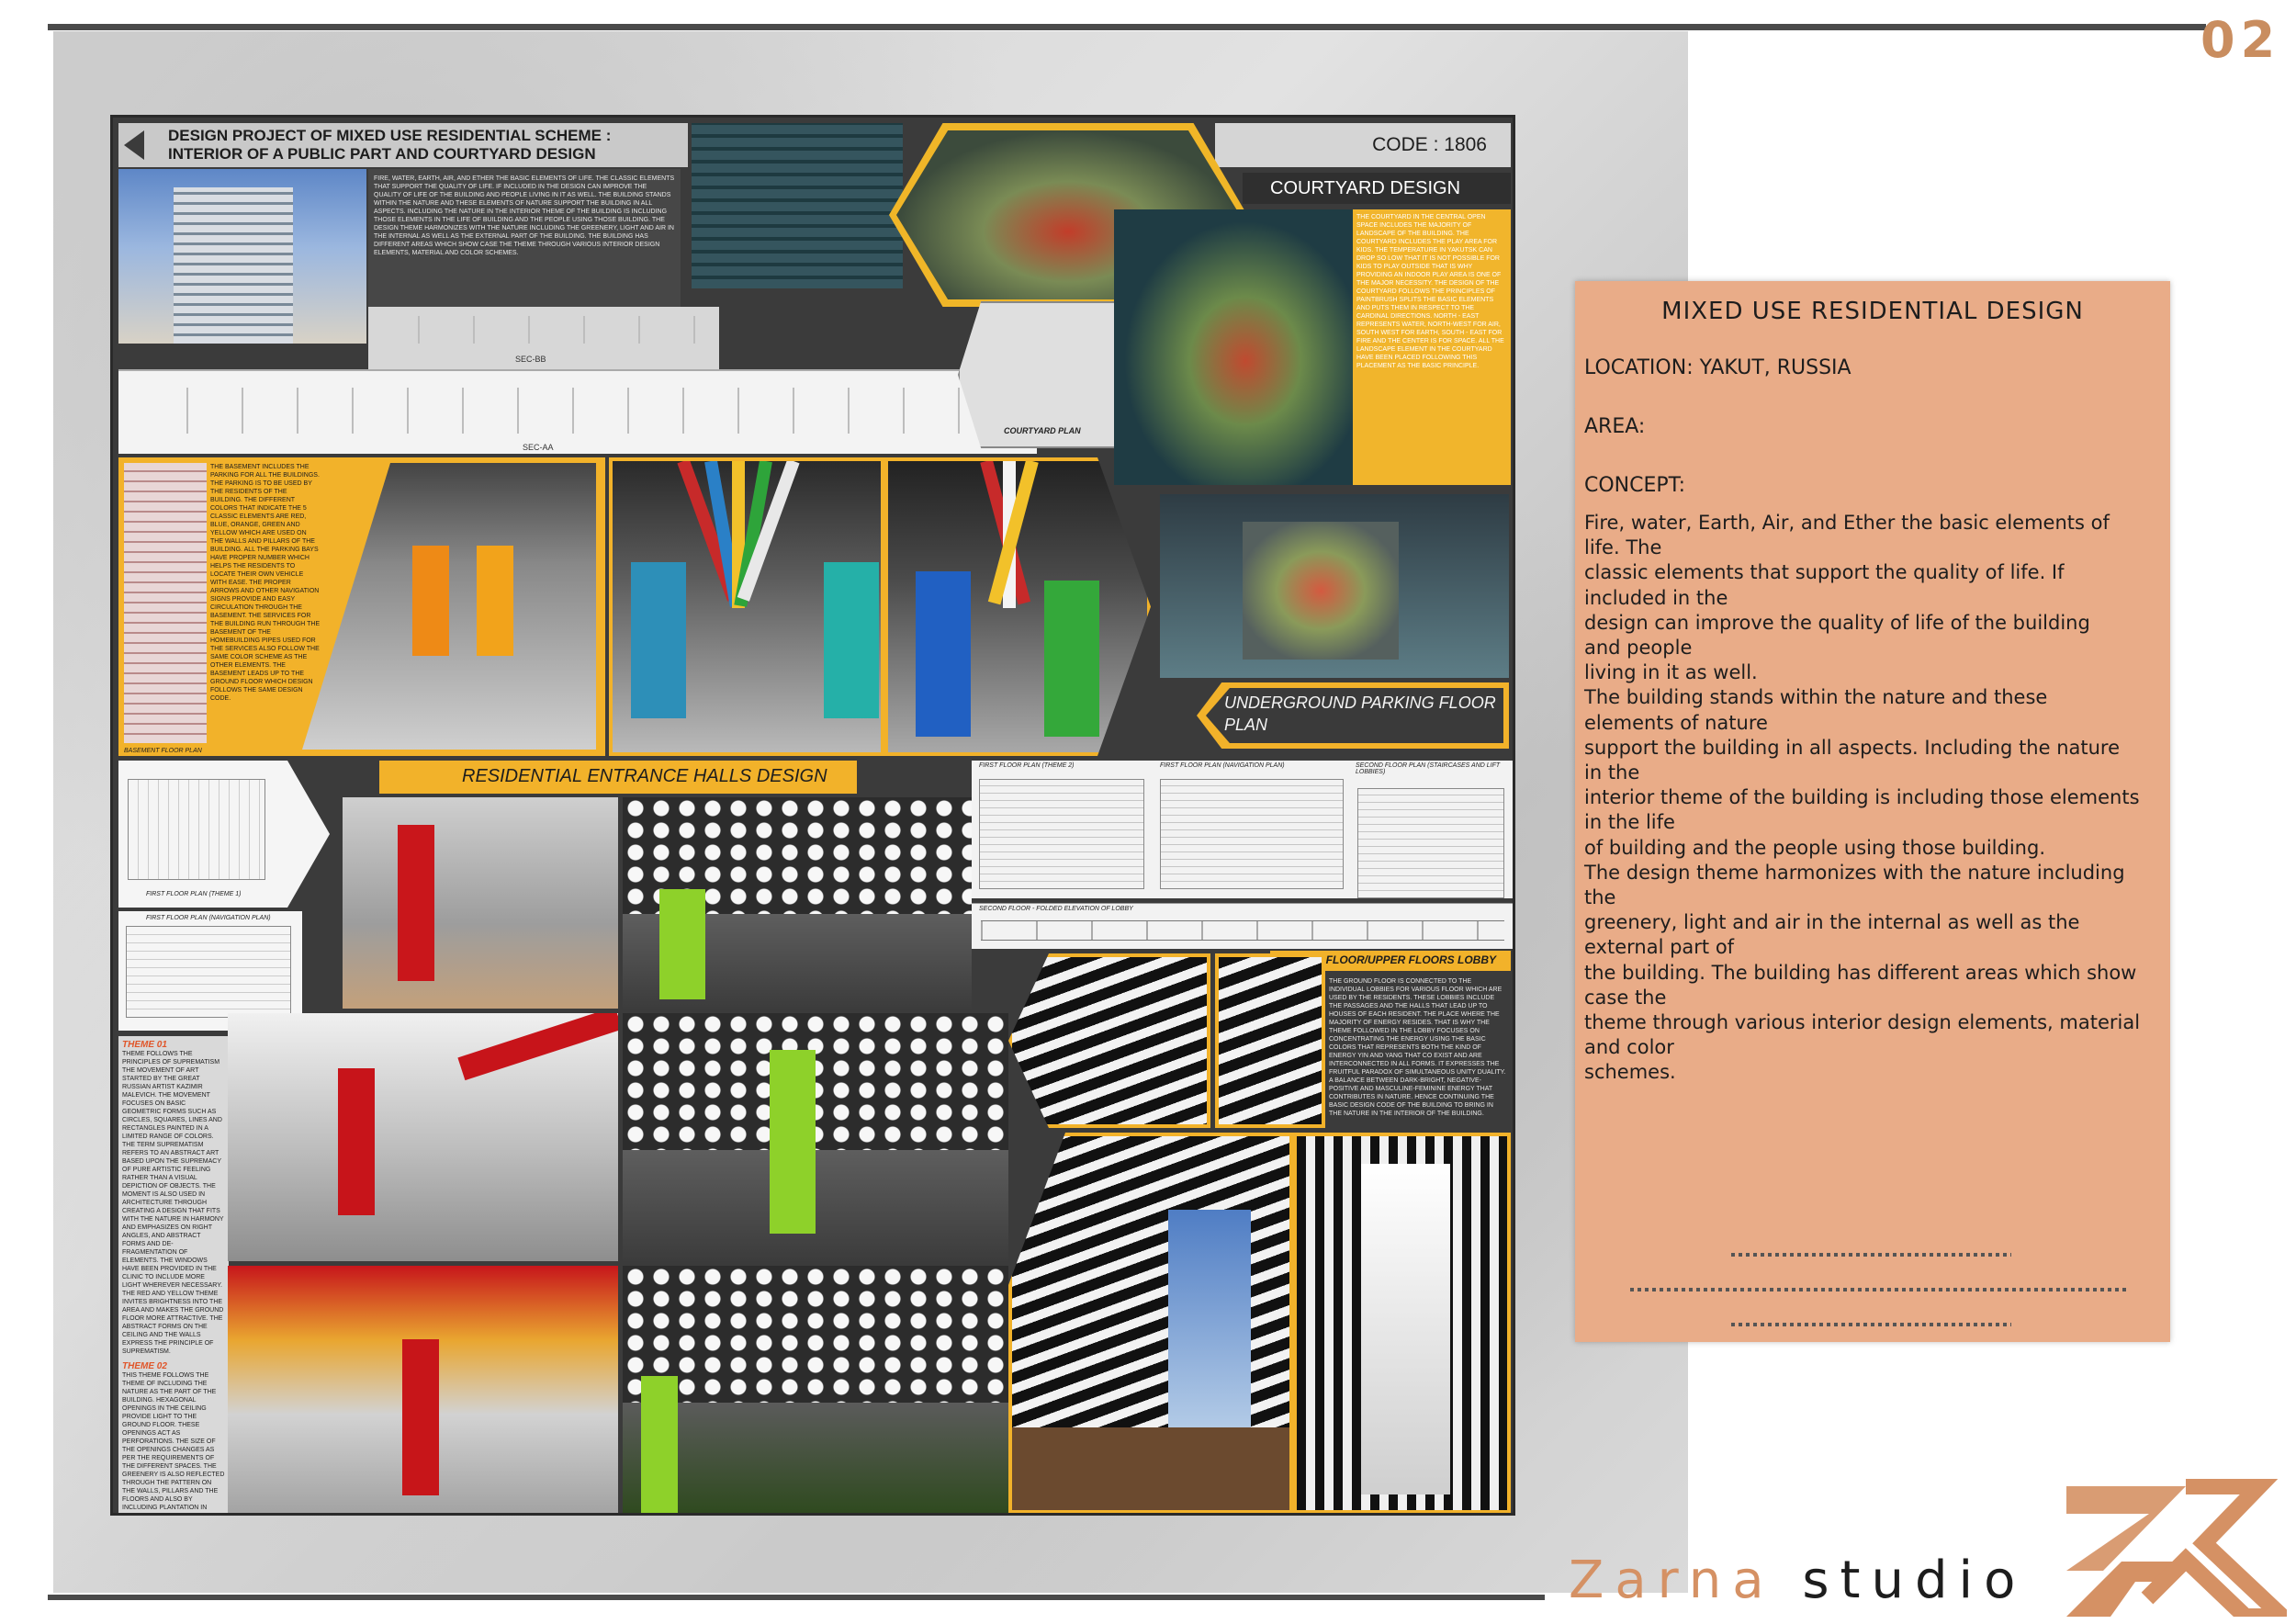 The width and height of the screenshot is (2296, 1624). I want to click on card-line: schemes., so click(1630, 1072).